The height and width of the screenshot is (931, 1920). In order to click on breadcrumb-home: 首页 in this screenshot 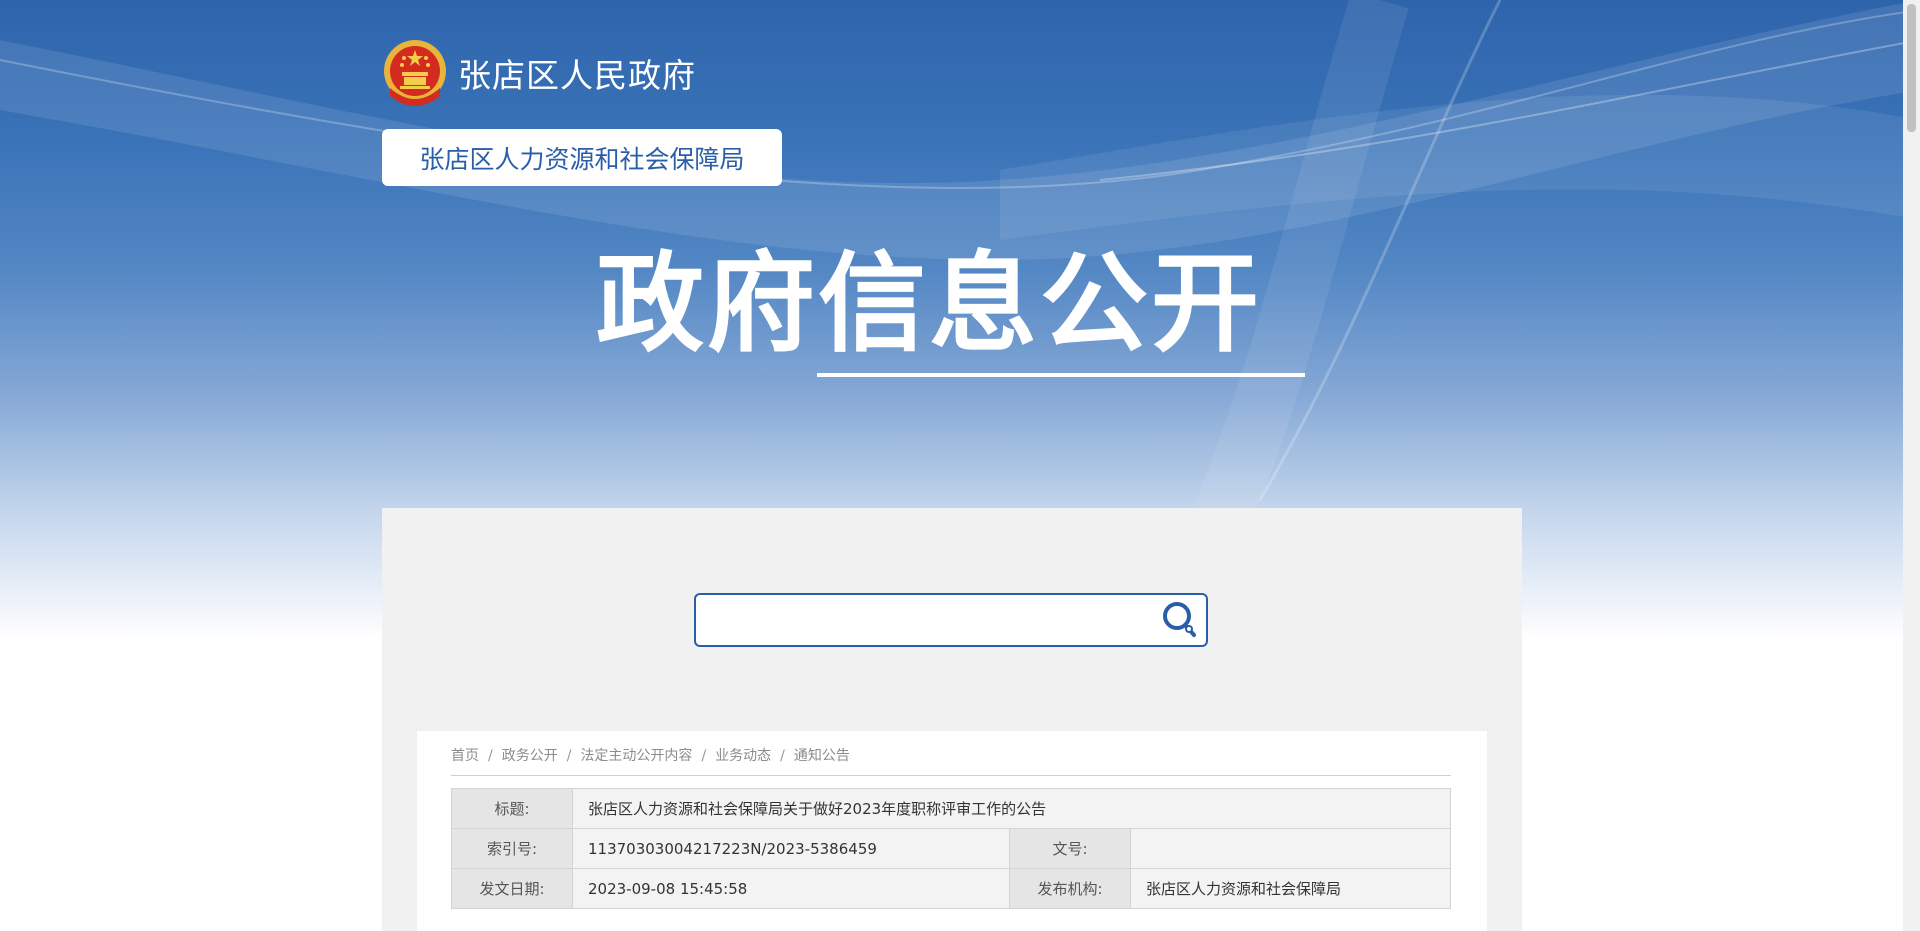, I will do `click(465, 756)`.